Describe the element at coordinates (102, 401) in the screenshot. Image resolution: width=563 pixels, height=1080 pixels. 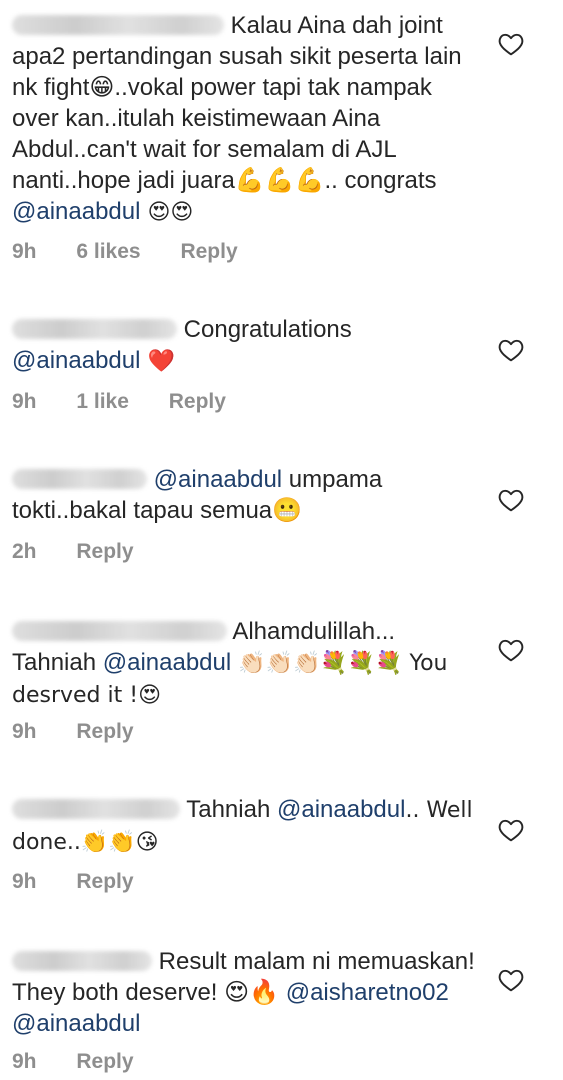
I see `likes-count: 1 like` at that location.